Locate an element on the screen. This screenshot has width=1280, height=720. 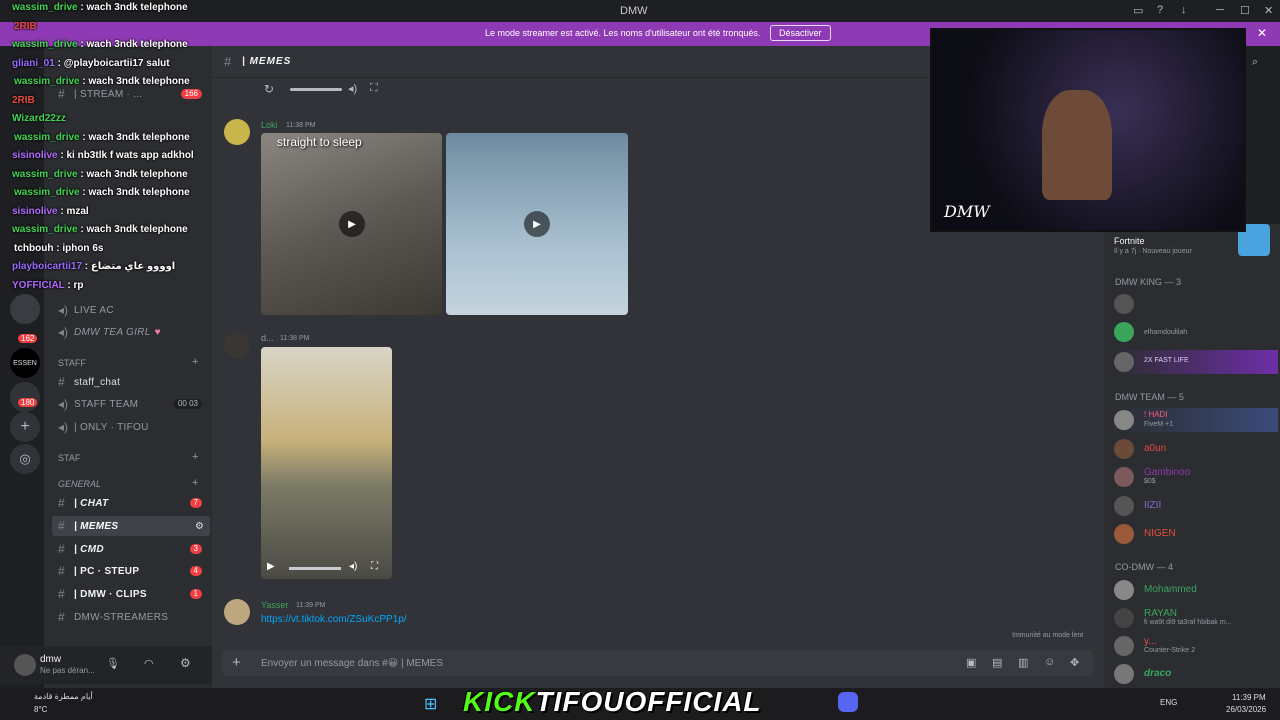
chat-overlay-line: playboicartii17 : اوووو عاي متضاع is located at coordinates (93, 266).